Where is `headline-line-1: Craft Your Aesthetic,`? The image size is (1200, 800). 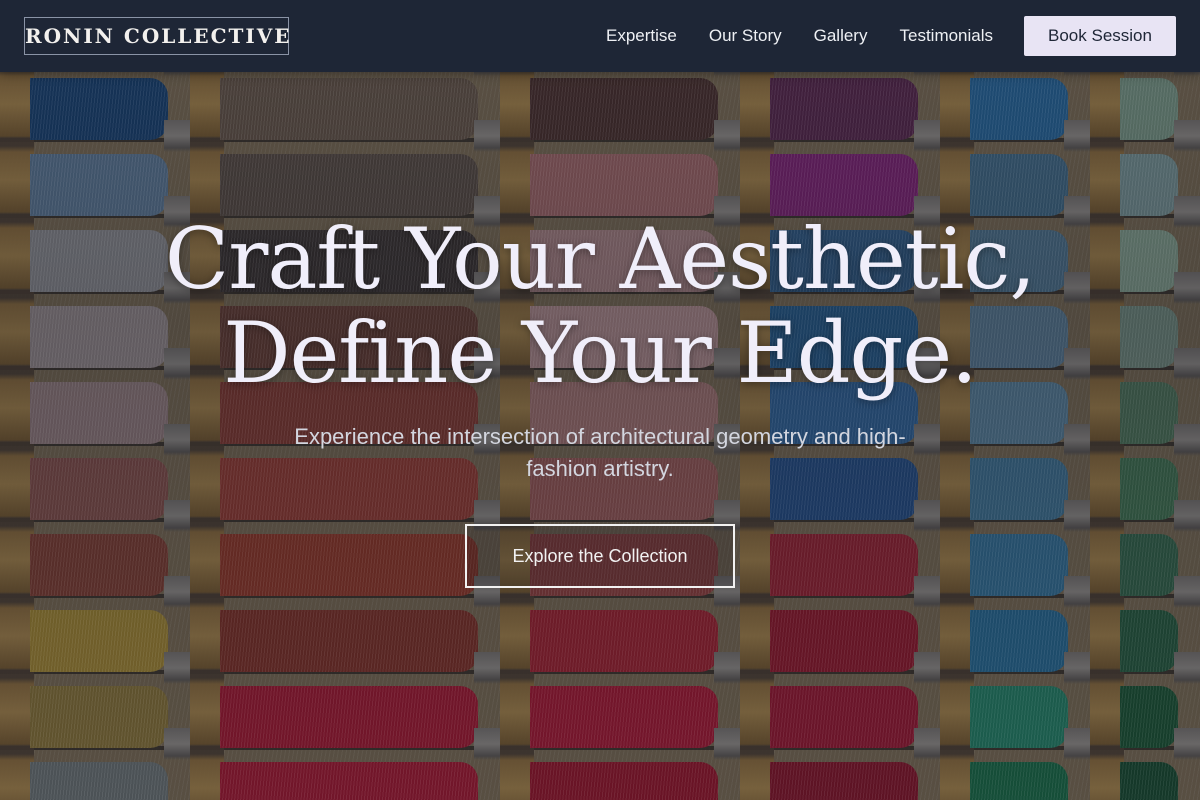 headline-line-1: Craft Your Aesthetic, is located at coordinates (600, 259).